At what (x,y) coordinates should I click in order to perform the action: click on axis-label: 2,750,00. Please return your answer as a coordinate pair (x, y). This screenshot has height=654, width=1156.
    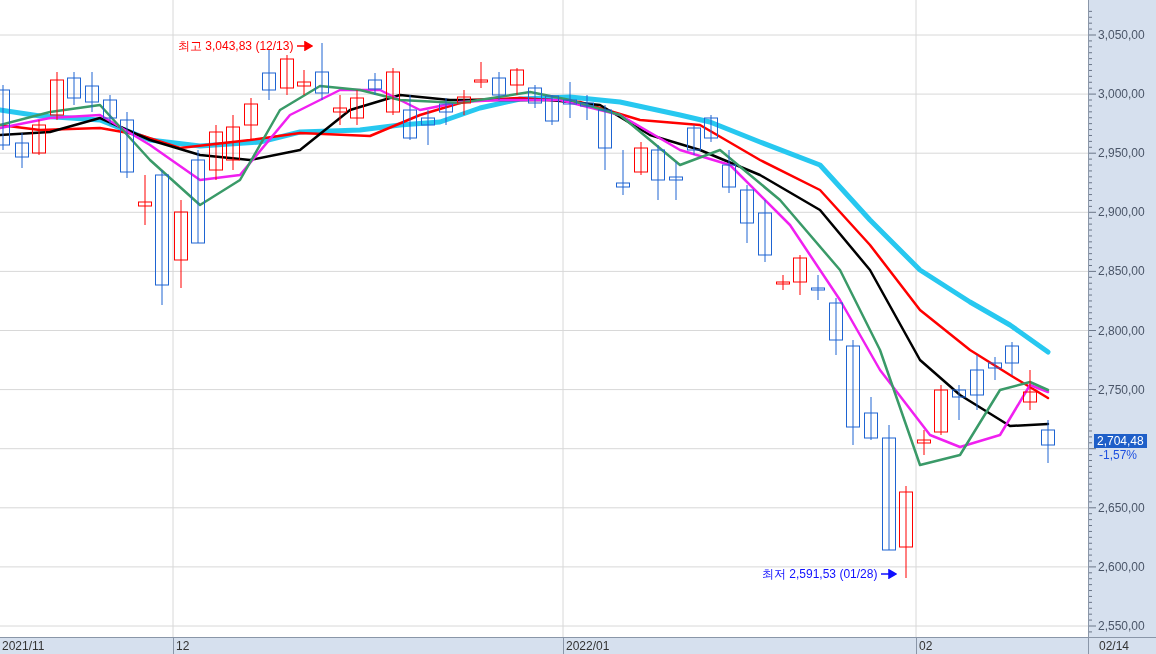
    Looking at the image, I should click on (1121, 389).